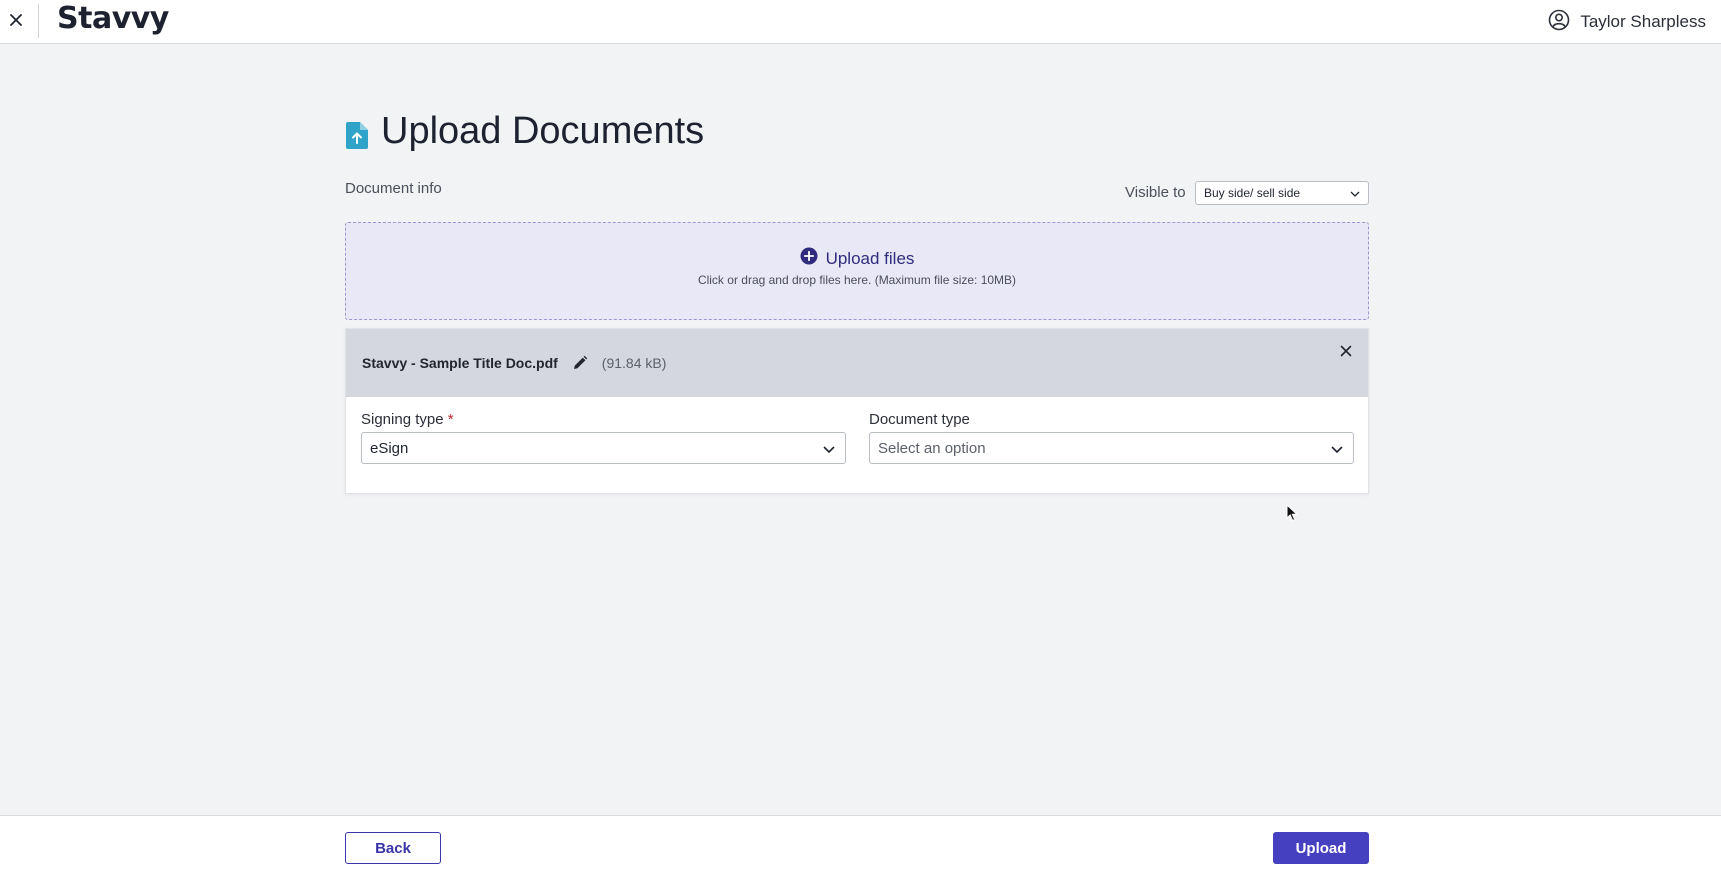  I want to click on user-circle-icon, so click(1559, 22).